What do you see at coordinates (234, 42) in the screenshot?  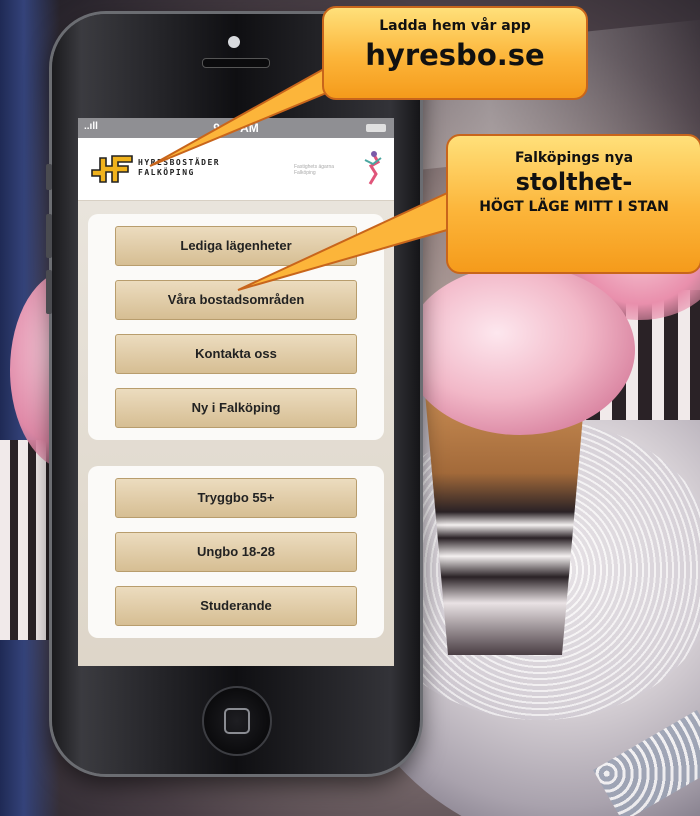 I see `front-camera` at bounding box center [234, 42].